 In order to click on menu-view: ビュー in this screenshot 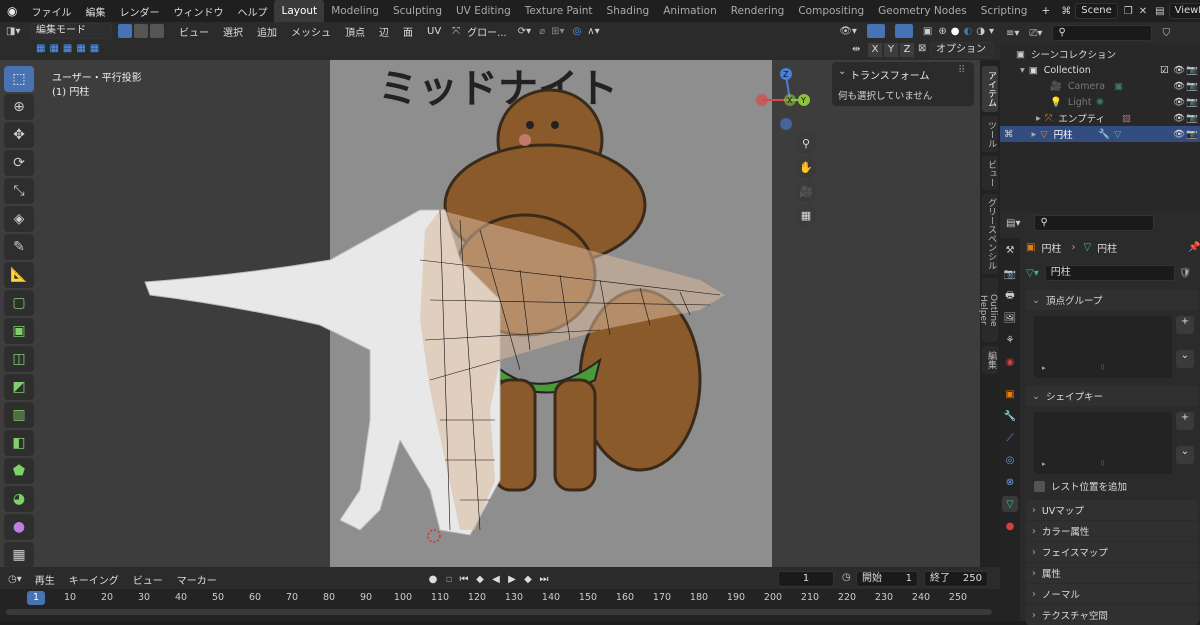, I will do `click(194, 31)`.